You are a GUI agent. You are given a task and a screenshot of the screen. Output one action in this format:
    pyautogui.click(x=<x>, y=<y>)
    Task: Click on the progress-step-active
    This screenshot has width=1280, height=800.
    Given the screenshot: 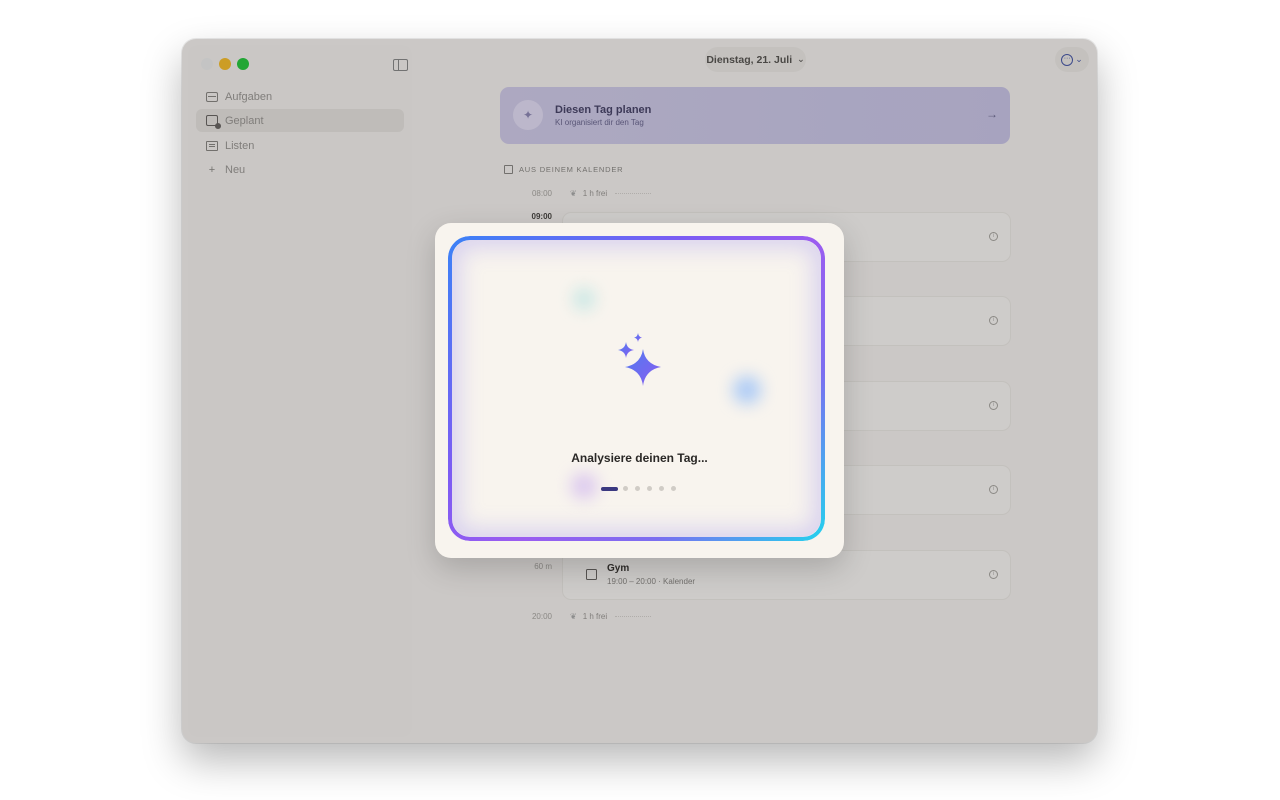 What is the action you would take?
    pyautogui.click(x=609, y=488)
    